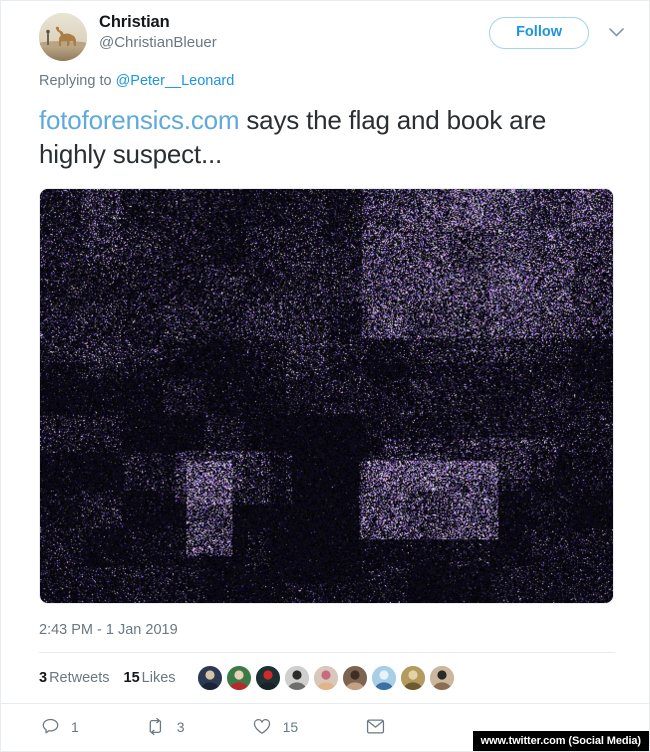 This screenshot has height=752, width=650. I want to click on liker-avatar-9-art, so click(441, 677).